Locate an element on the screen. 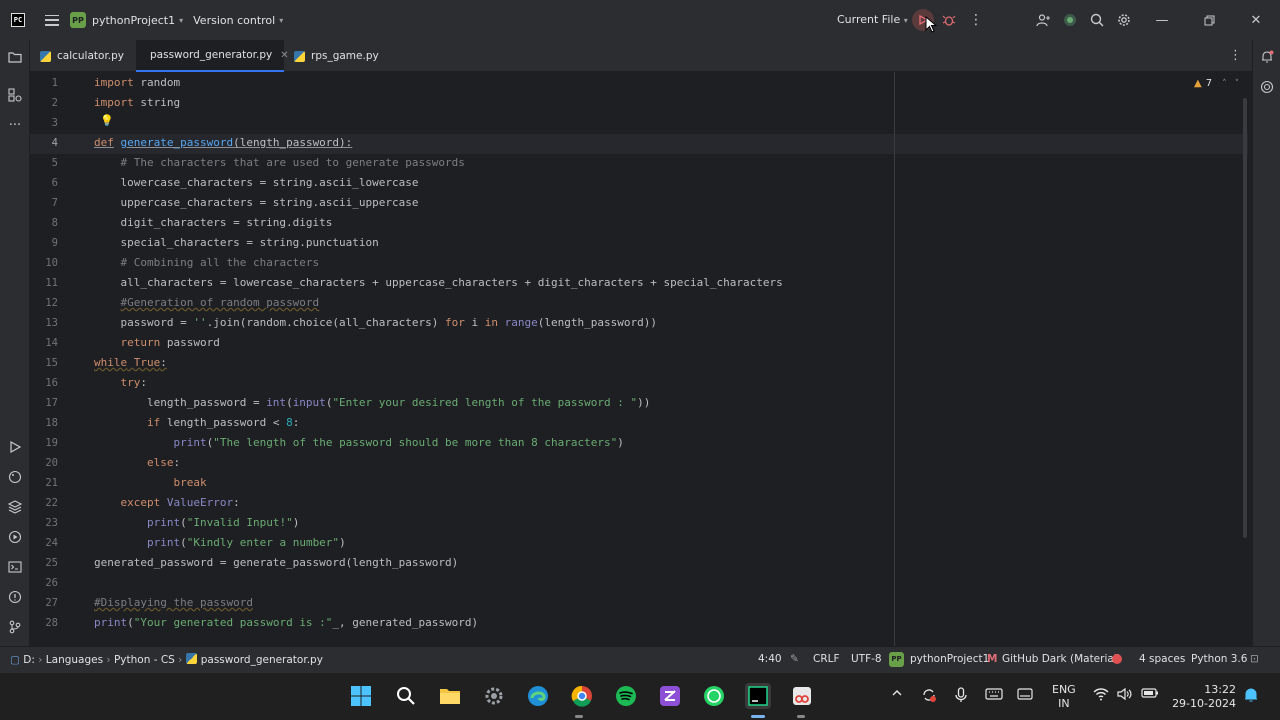 This screenshot has width=1280, height=720. intention-bulb-icon: 💡 is located at coordinates (107, 120).